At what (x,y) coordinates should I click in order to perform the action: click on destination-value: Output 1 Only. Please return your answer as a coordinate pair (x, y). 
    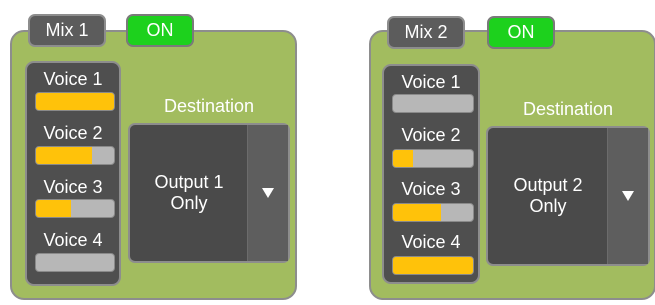
    Looking at the image, I should click on (189, 192).